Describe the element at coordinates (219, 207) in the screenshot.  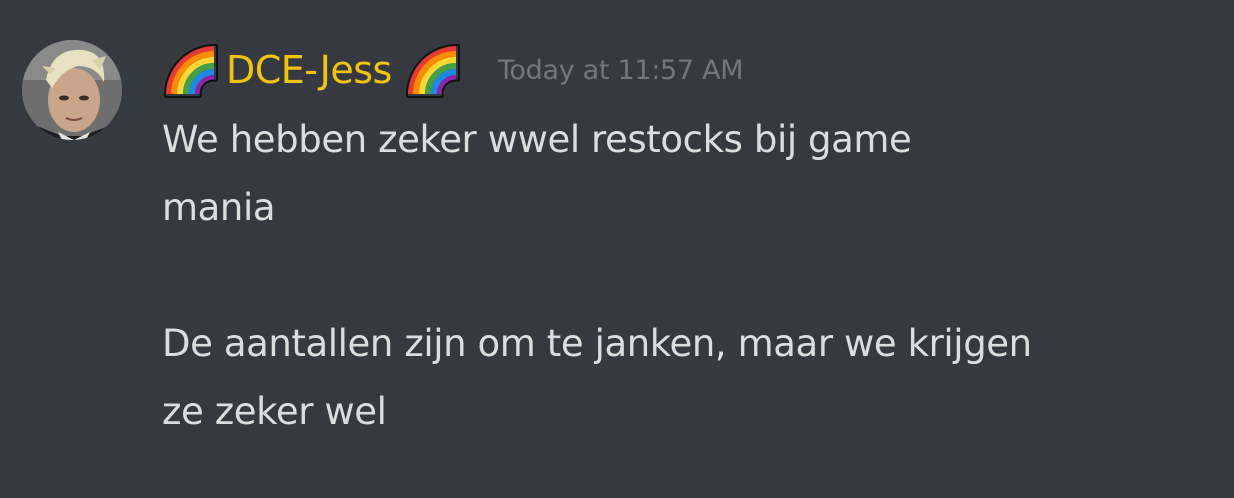
I see `message-line: mania` at that location.